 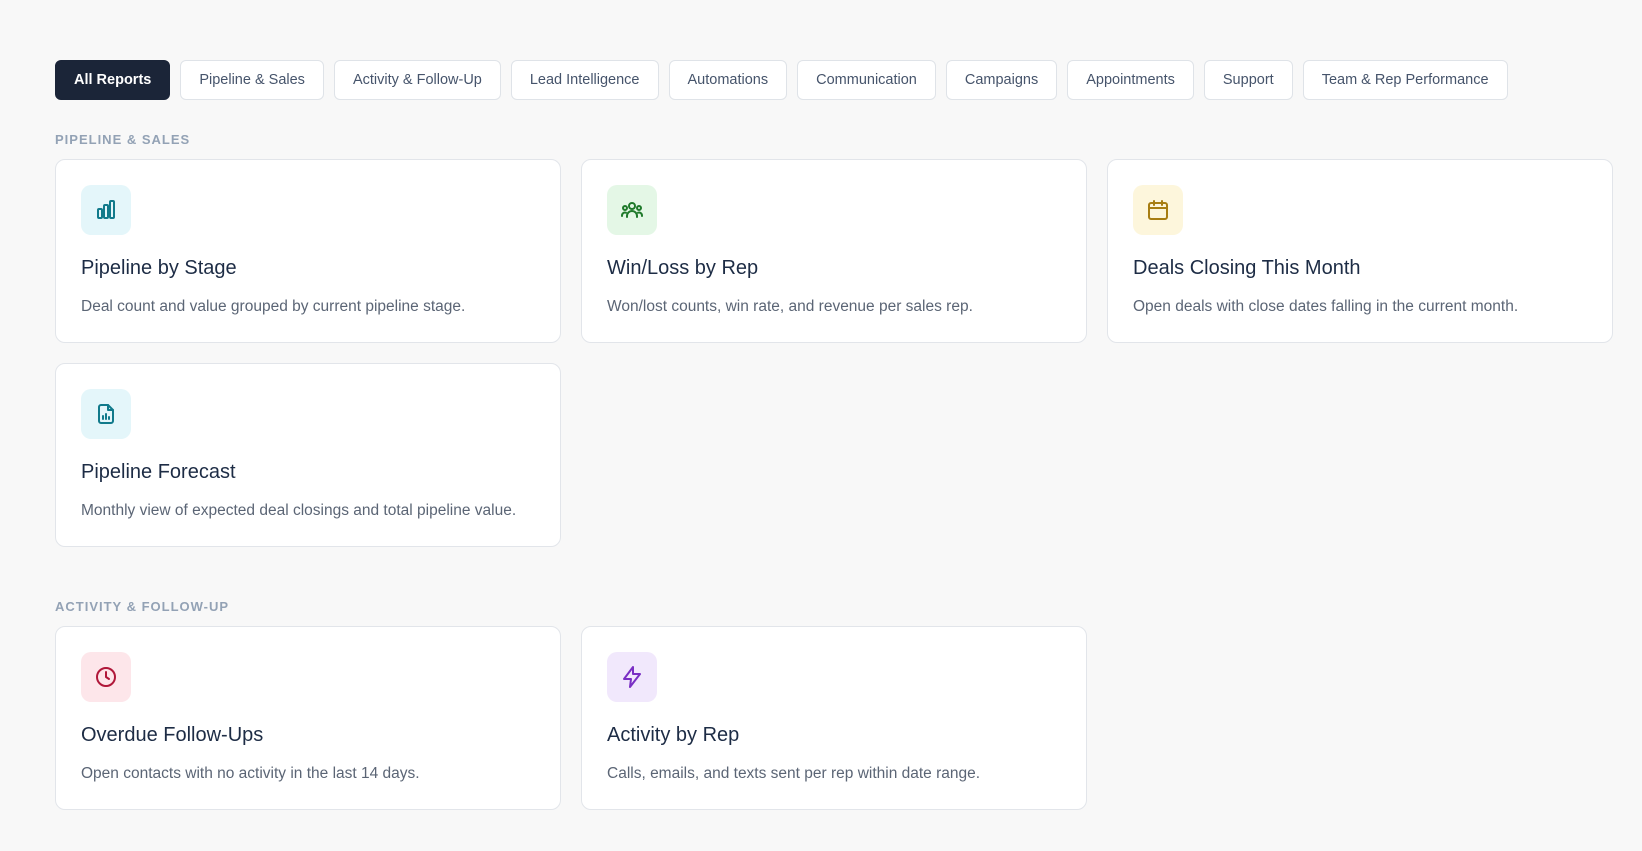 I want to click on report-file-icon, so click(x=106, y=414).